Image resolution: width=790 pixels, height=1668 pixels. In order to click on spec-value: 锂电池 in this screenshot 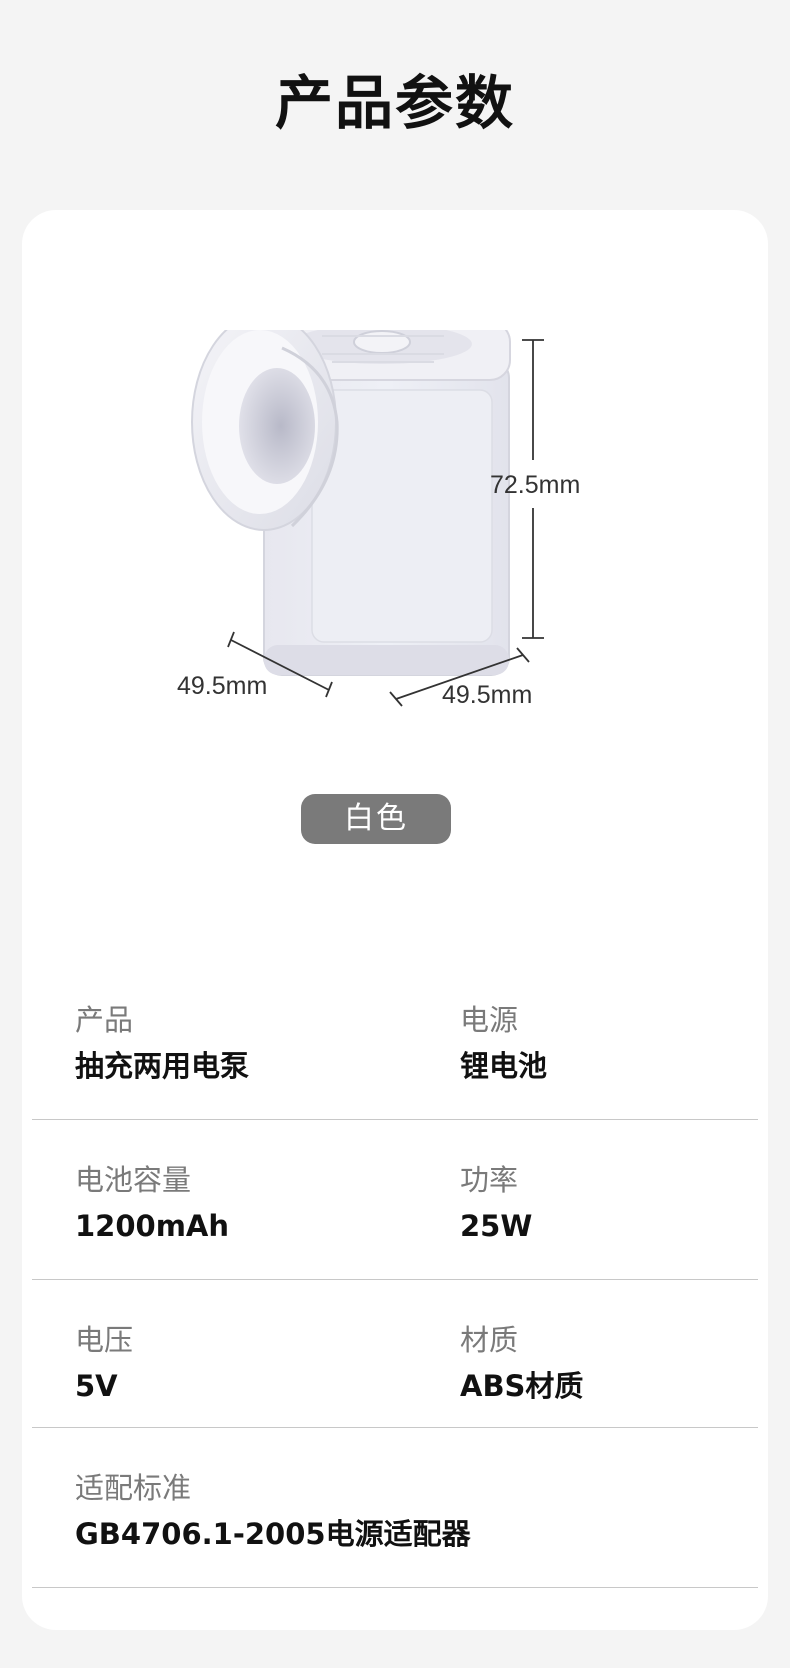, I will do `click(504, 1066)`.